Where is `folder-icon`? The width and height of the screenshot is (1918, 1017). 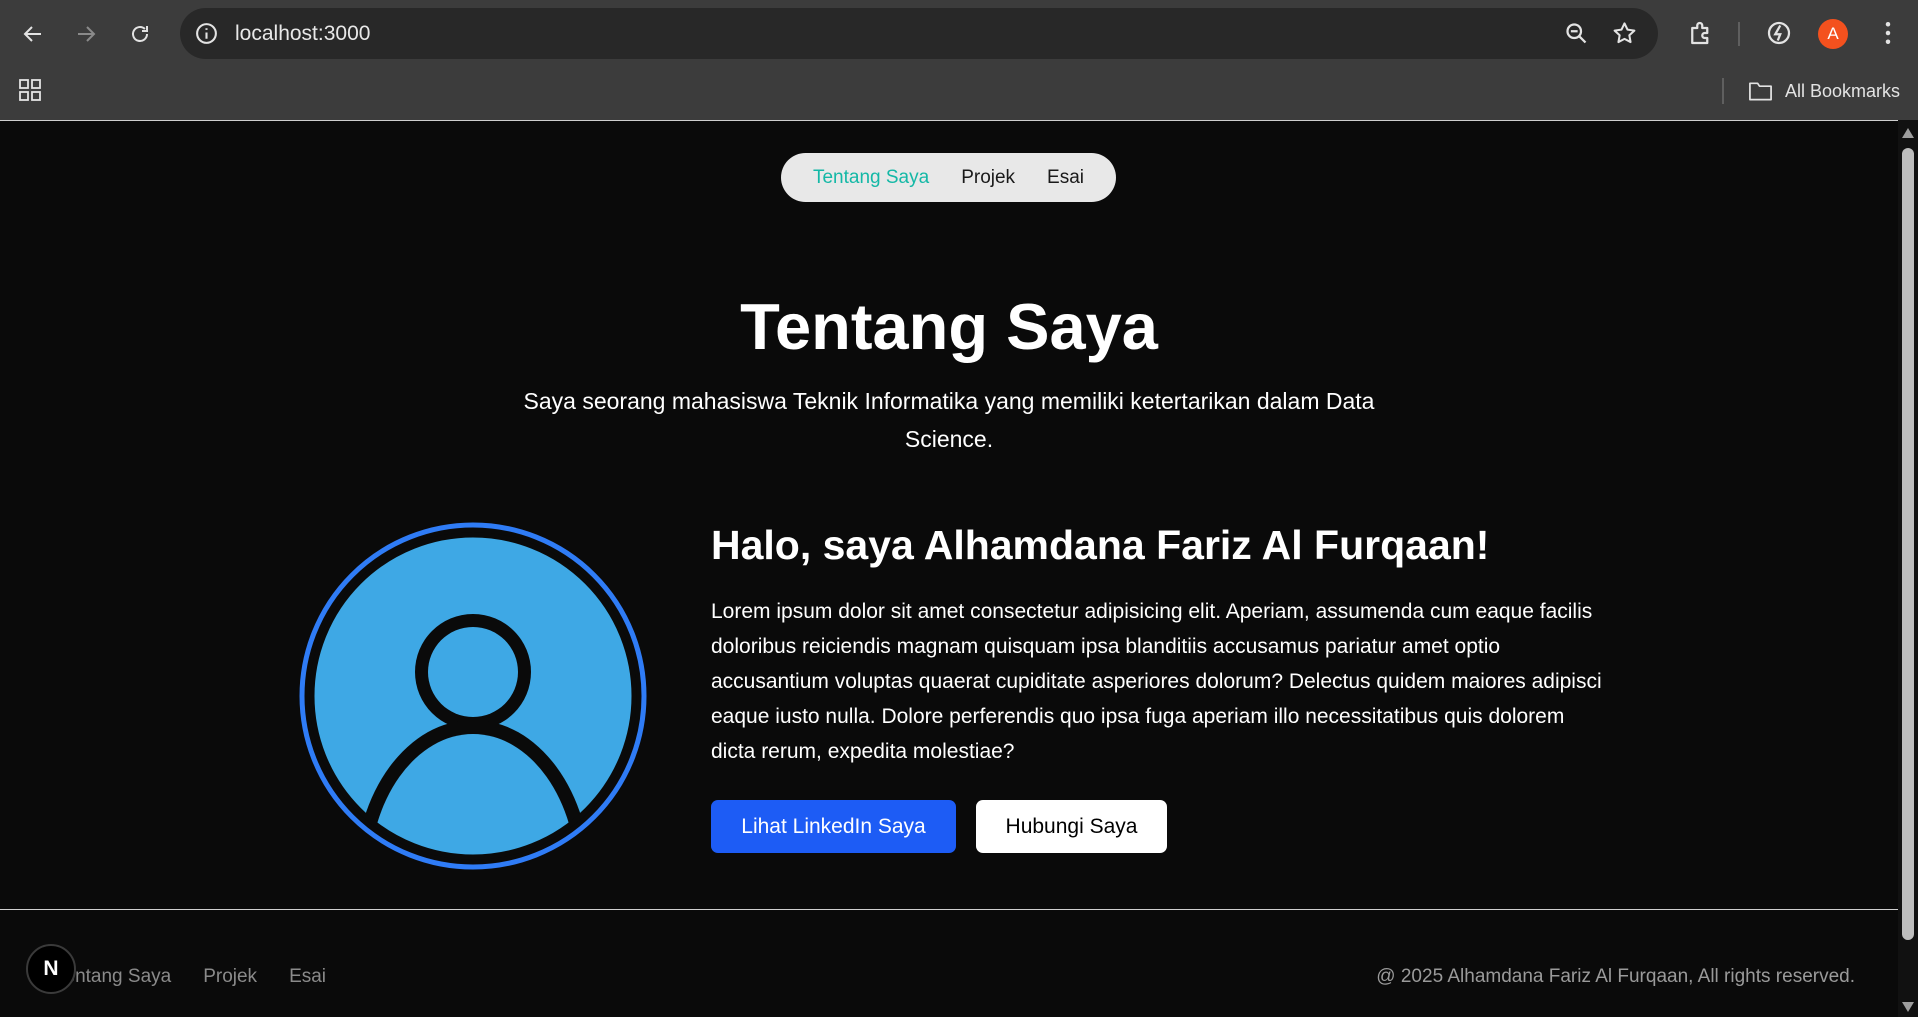 folder-icon is located at coordinates (1760, 91).